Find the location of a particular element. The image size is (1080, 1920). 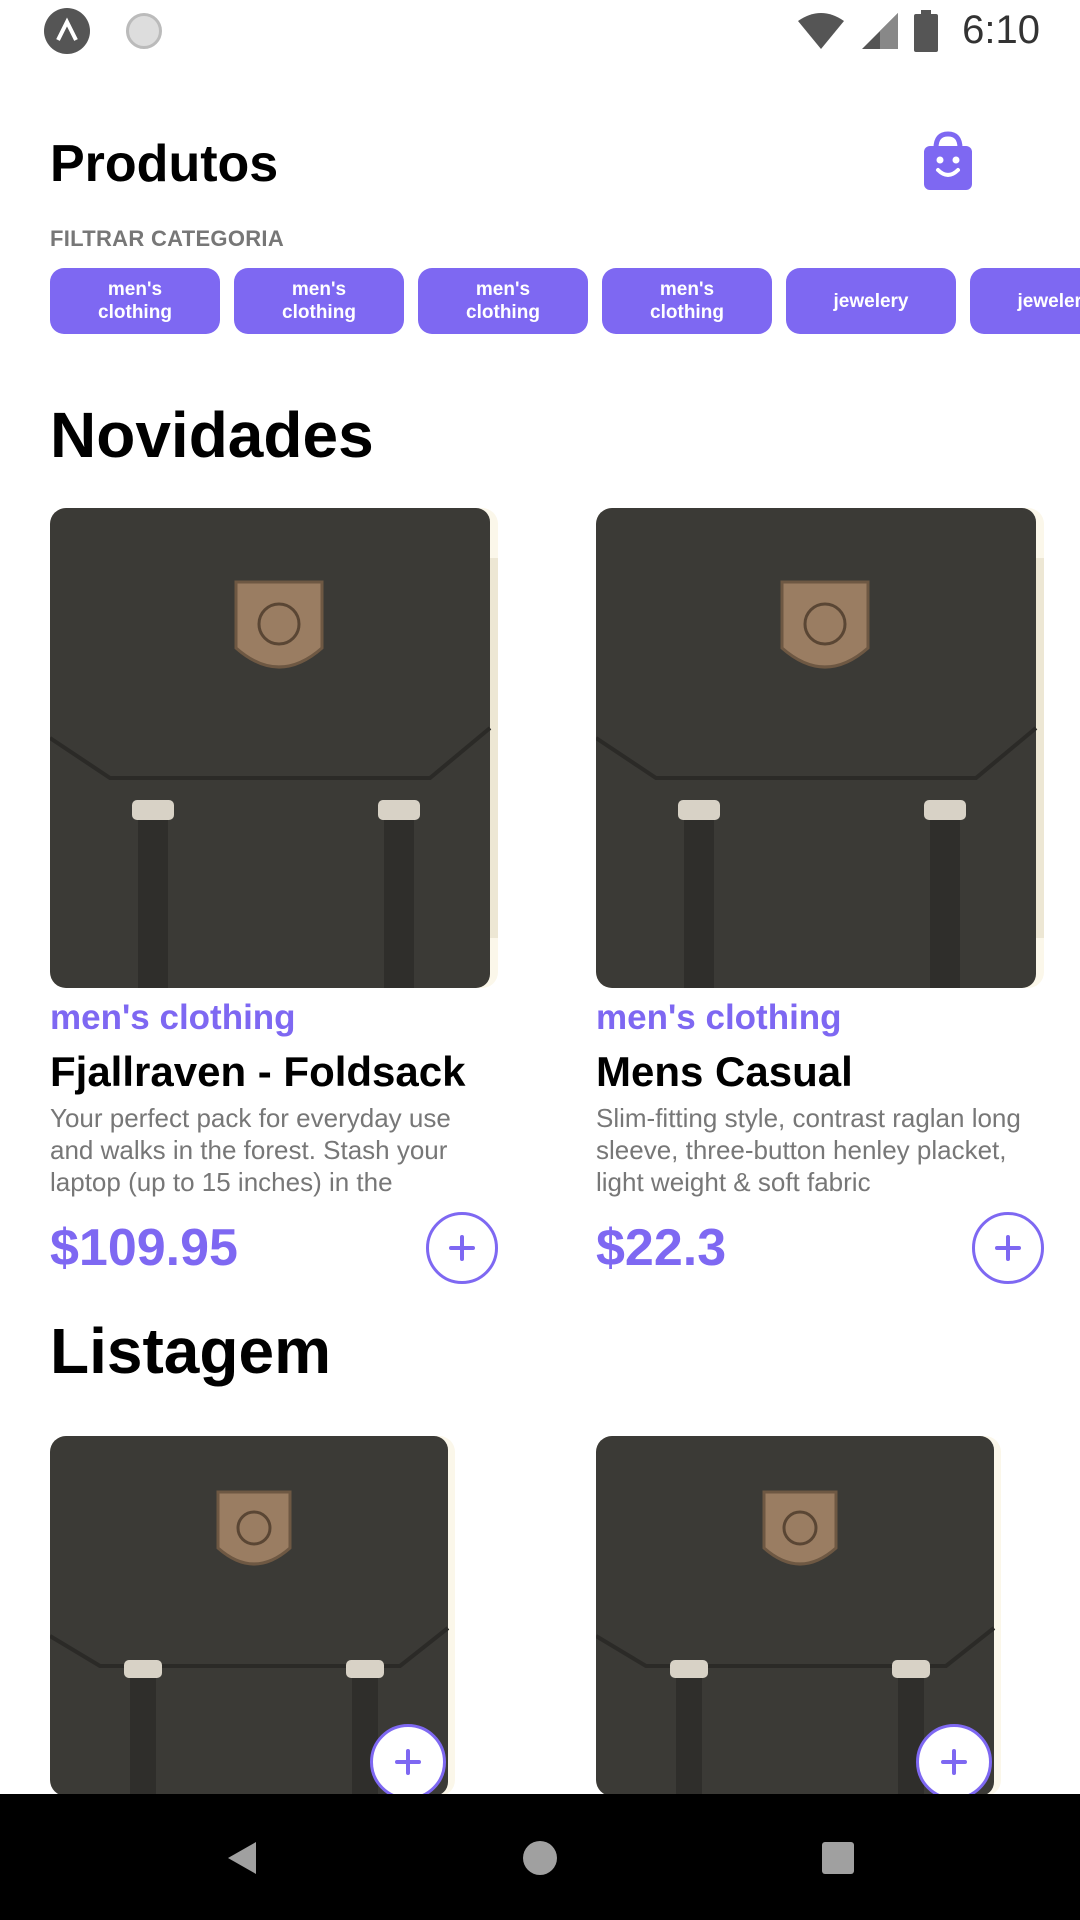

back-button is located at coordinates (242, 1858).